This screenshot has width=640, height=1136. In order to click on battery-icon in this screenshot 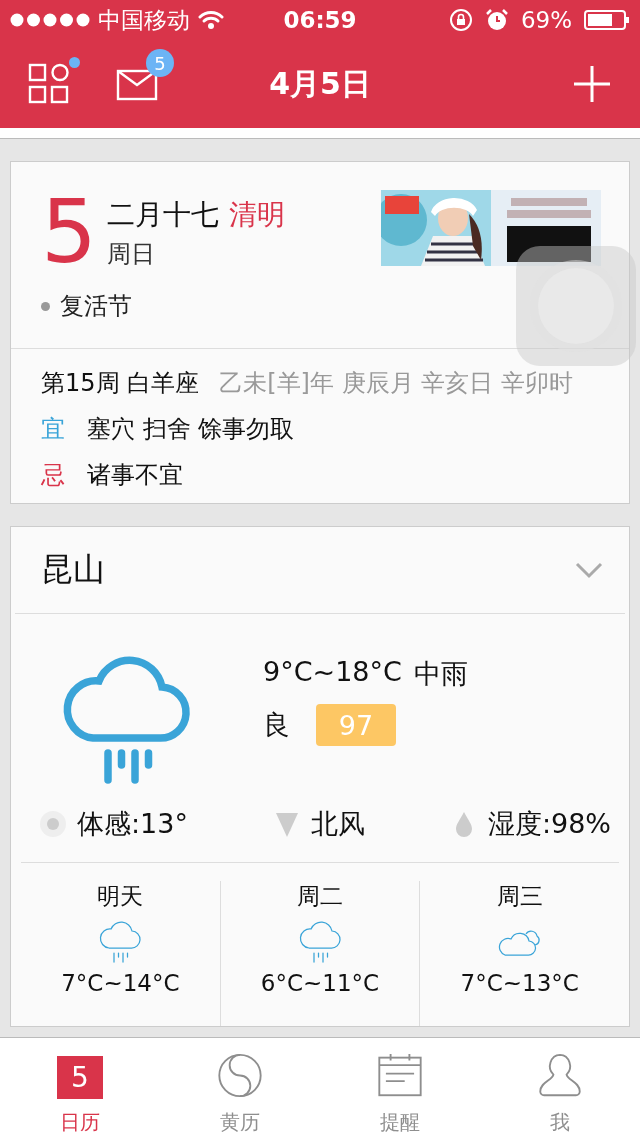, I will do `click(607, 20)`.